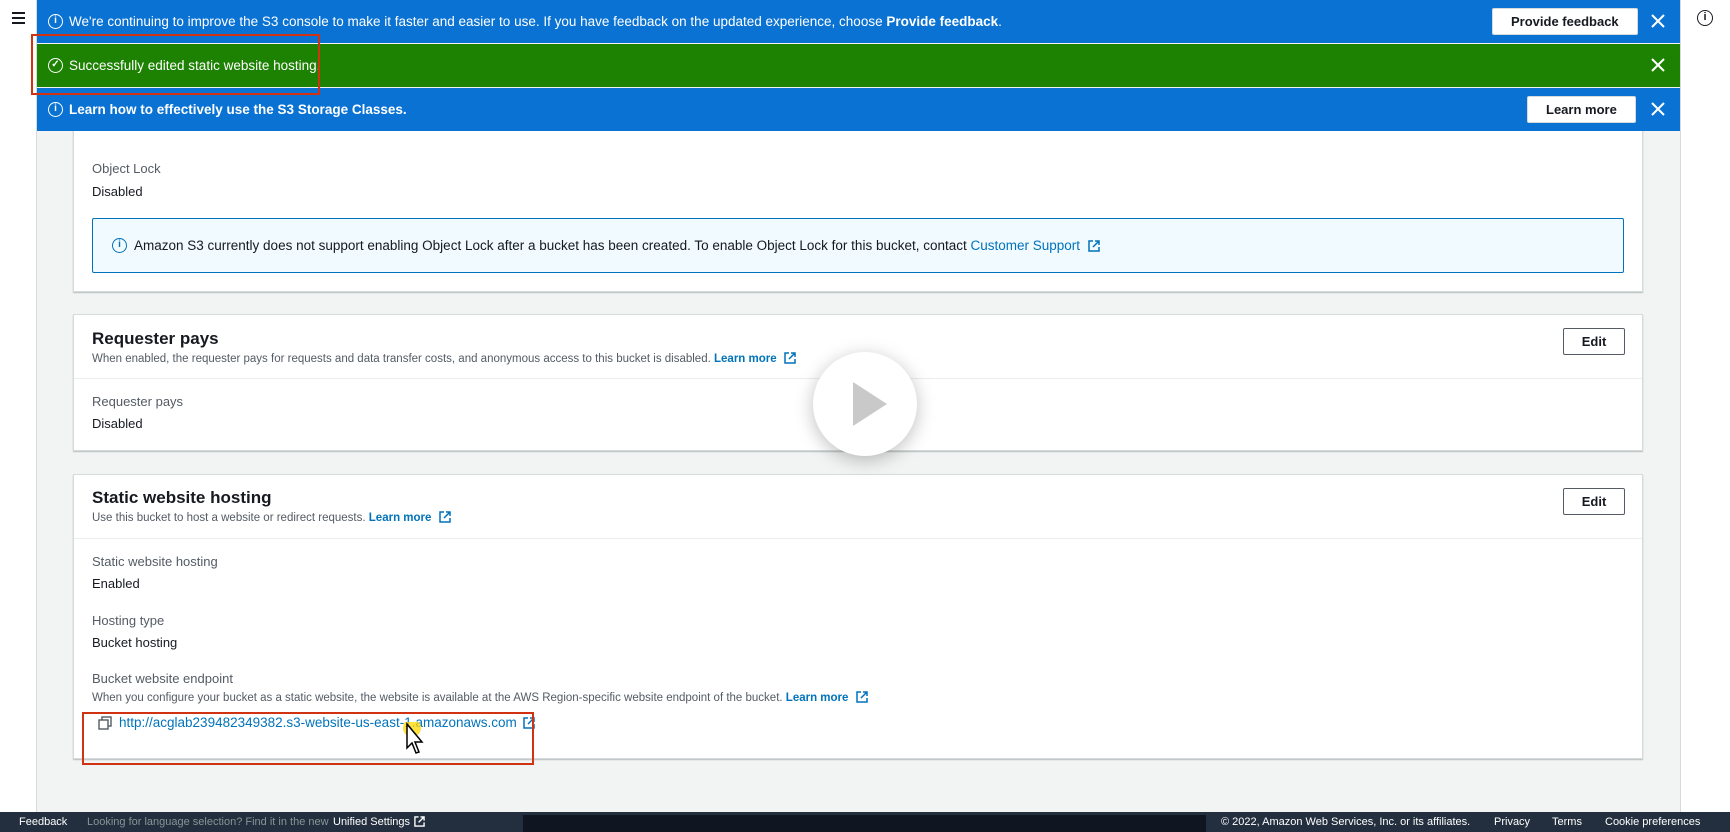  What do you see at coordinates (1565, 21) in the screenshot?
I see `provide-feedback-button: Provide feedback` at bounding box center [1565, 21].